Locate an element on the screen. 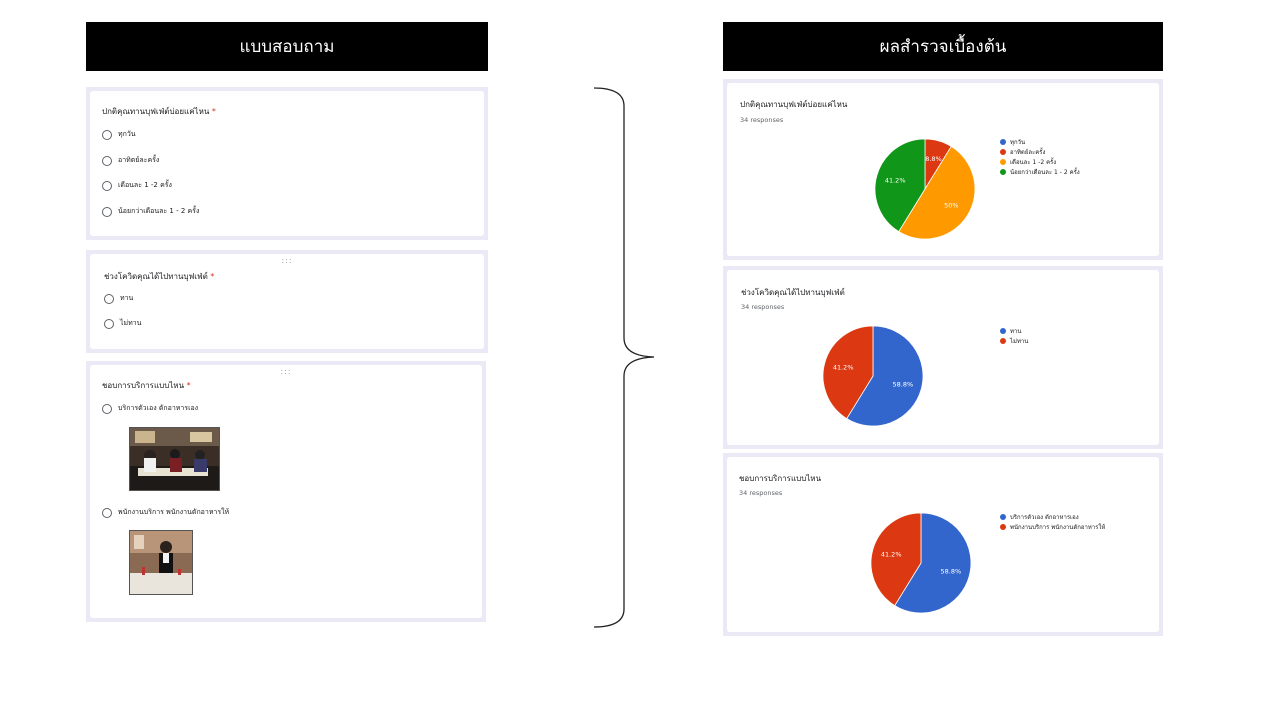 The height and width of the screenshot is (720, 1280). legend-label: ทาน is located at coordinates (1016, 331).